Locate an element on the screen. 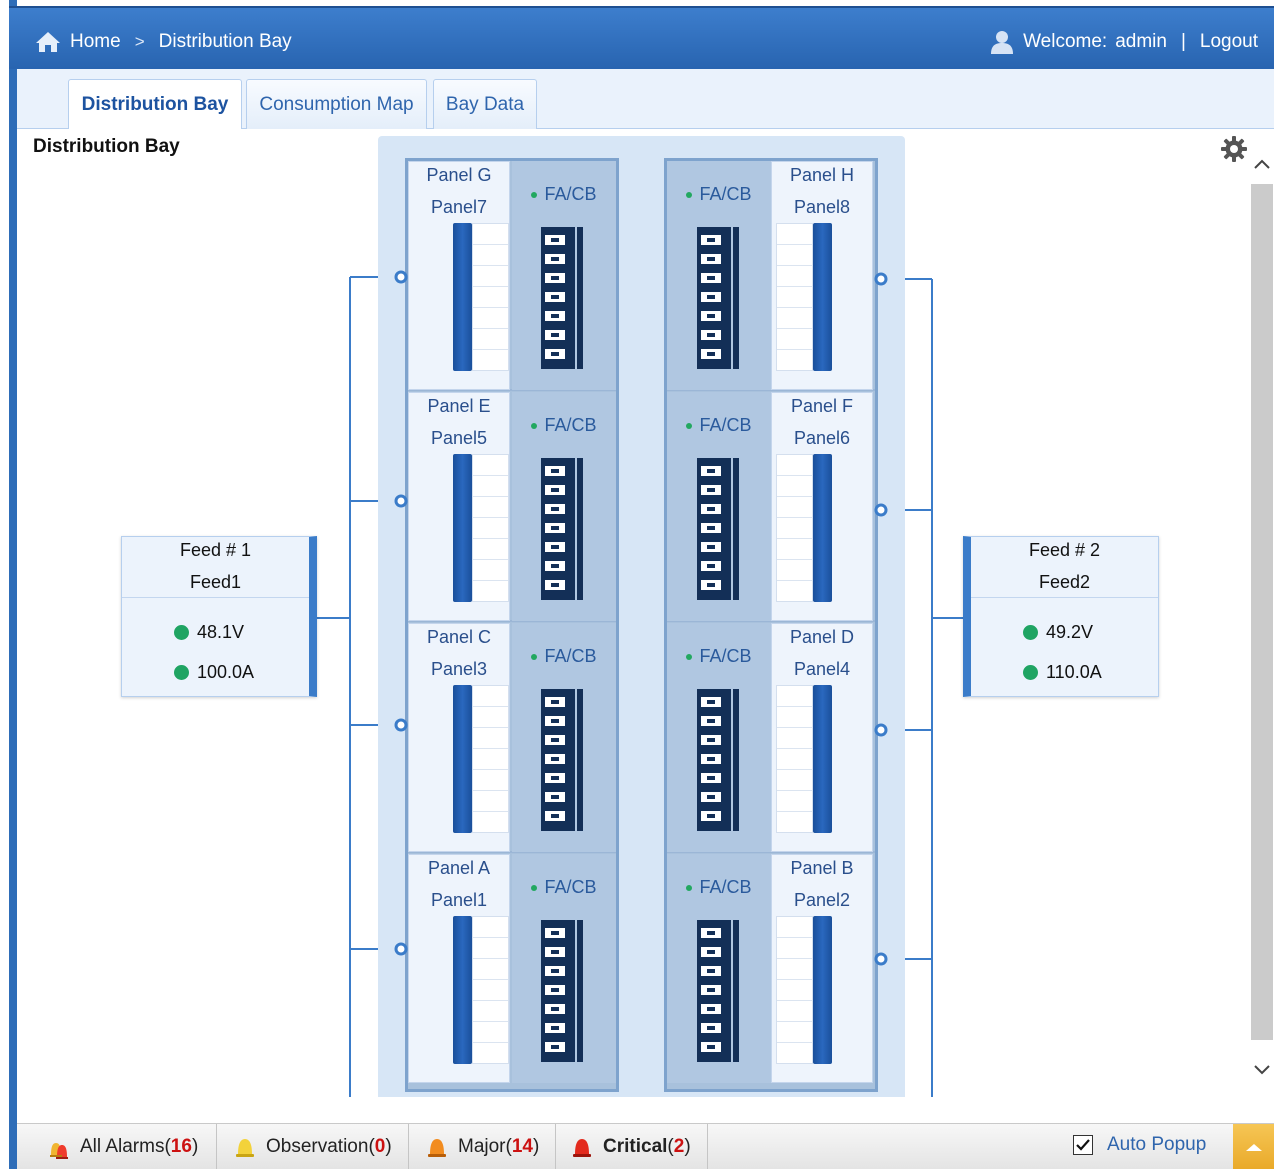  breadcrumb: Home > Distribution Bay is located at coordinates (163, 42).